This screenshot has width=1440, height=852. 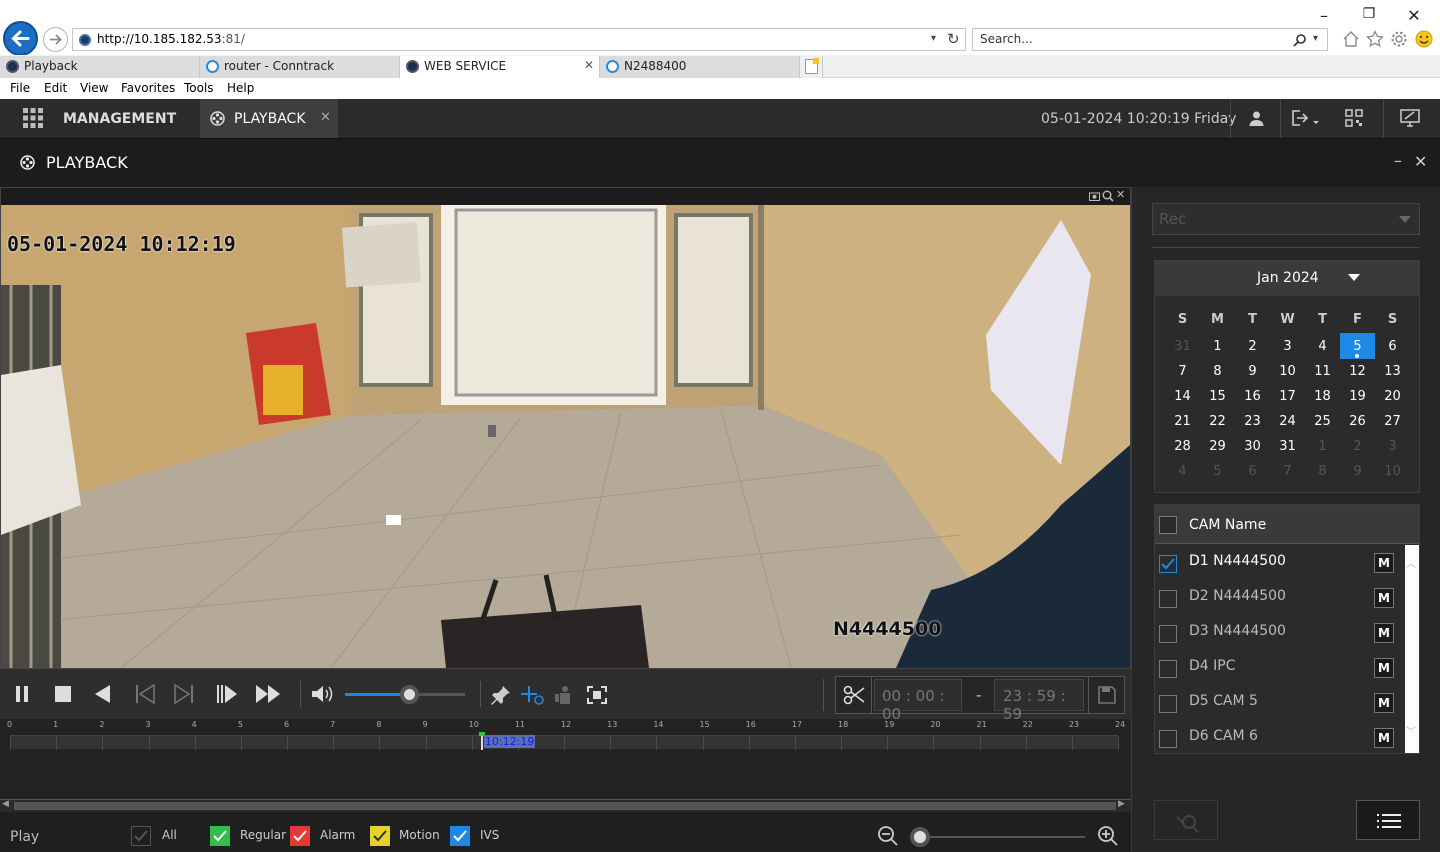 I want to click on calendar-day: 16, so click(x=1252, y=399).